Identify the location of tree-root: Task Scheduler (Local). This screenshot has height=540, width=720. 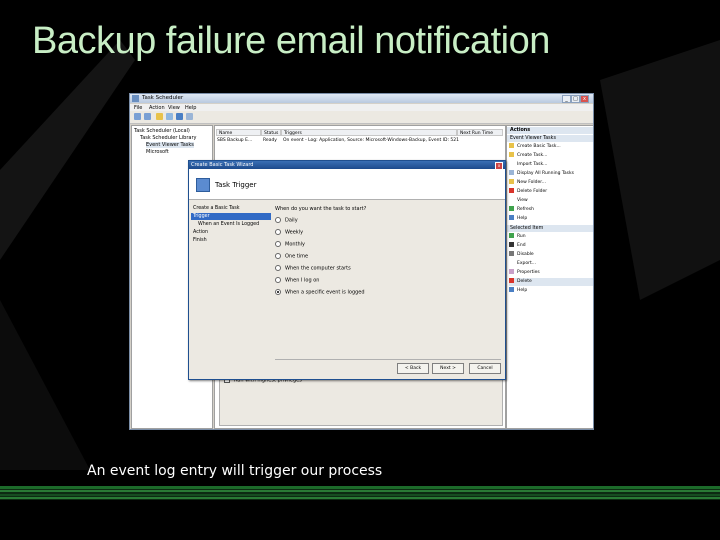
(162, 131).